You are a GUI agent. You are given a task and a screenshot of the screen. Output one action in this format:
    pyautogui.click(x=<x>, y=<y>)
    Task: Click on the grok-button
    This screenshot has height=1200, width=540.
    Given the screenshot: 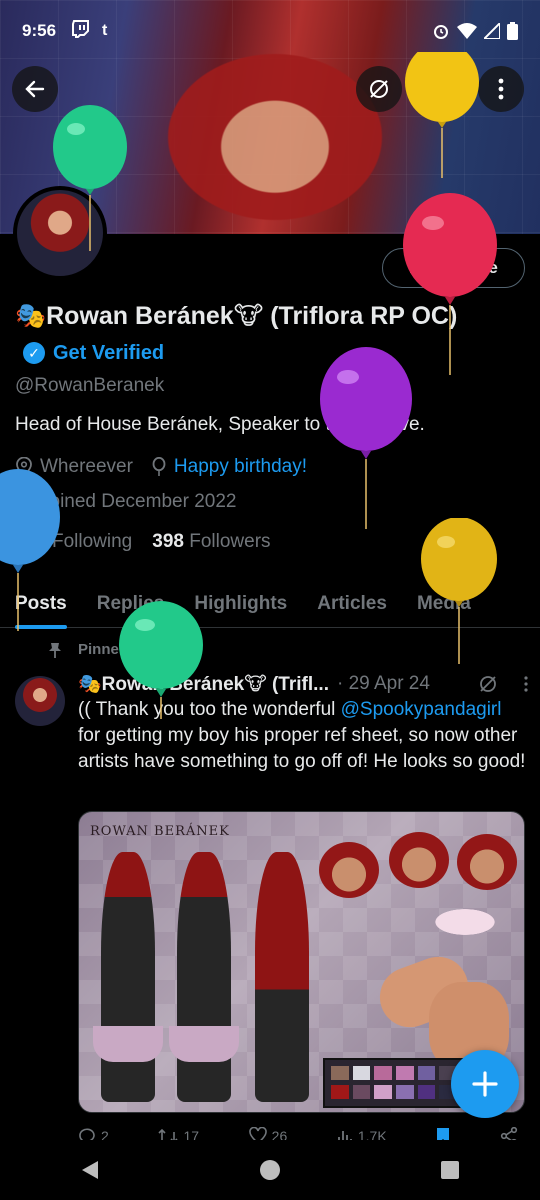 What is the action you would take?
    pyautogui.click(x=379, y=89)
    